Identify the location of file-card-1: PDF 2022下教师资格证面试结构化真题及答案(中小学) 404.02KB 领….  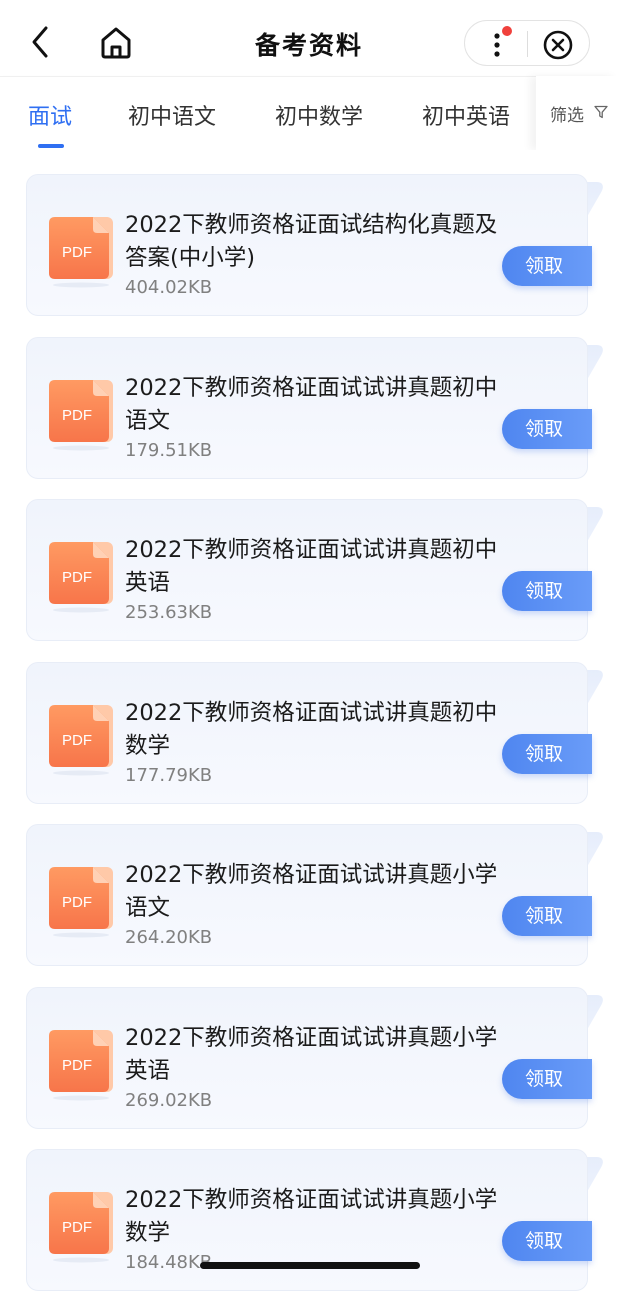
(317, 245).